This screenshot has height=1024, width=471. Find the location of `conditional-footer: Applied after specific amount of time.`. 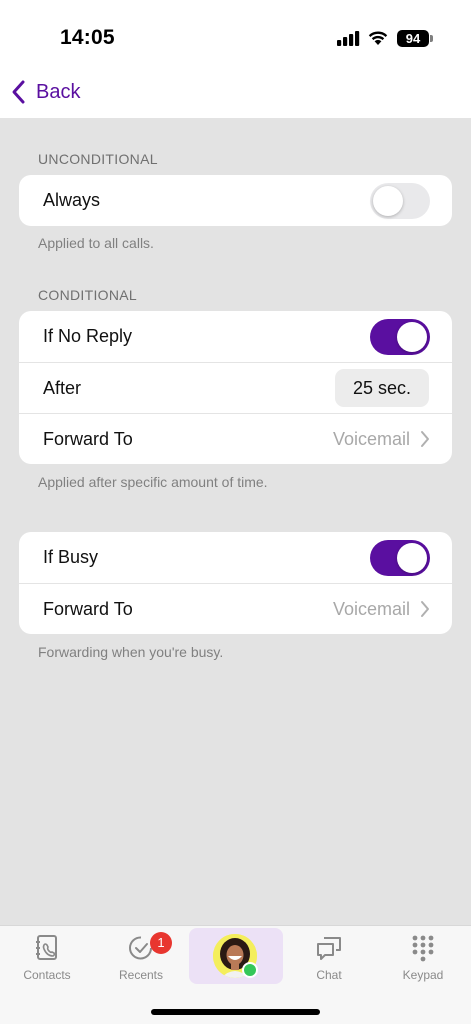

conditional-footer: Applied after specific amount of time. is located at coordinates (153, 482).